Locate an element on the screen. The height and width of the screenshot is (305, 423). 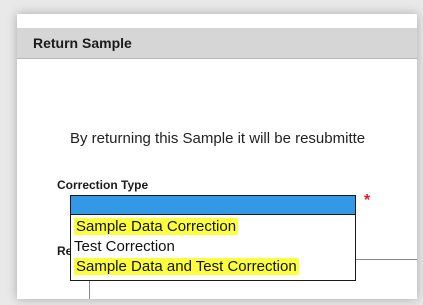
dialog-title: Return Sample is located at coordinates (82, 43).